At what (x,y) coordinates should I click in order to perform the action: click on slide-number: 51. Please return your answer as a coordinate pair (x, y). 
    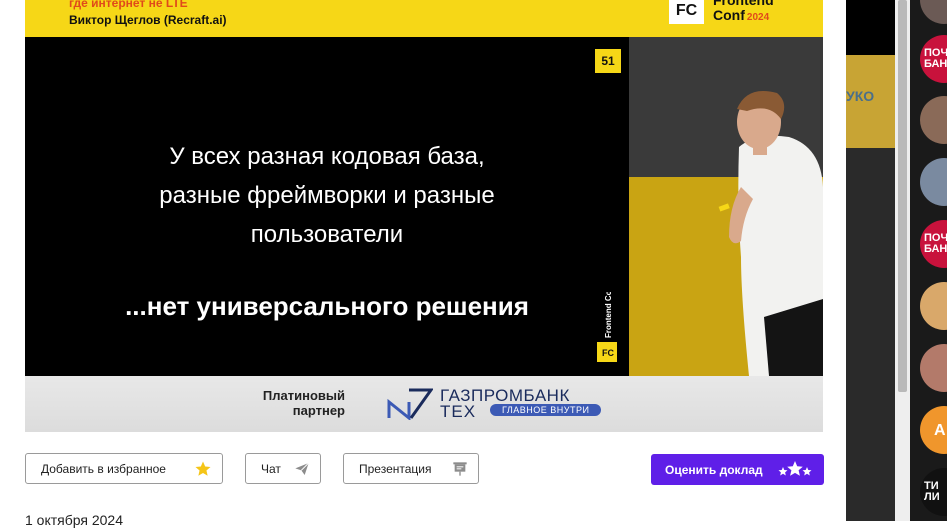
    Looking at the image, I should click on (608, 61).